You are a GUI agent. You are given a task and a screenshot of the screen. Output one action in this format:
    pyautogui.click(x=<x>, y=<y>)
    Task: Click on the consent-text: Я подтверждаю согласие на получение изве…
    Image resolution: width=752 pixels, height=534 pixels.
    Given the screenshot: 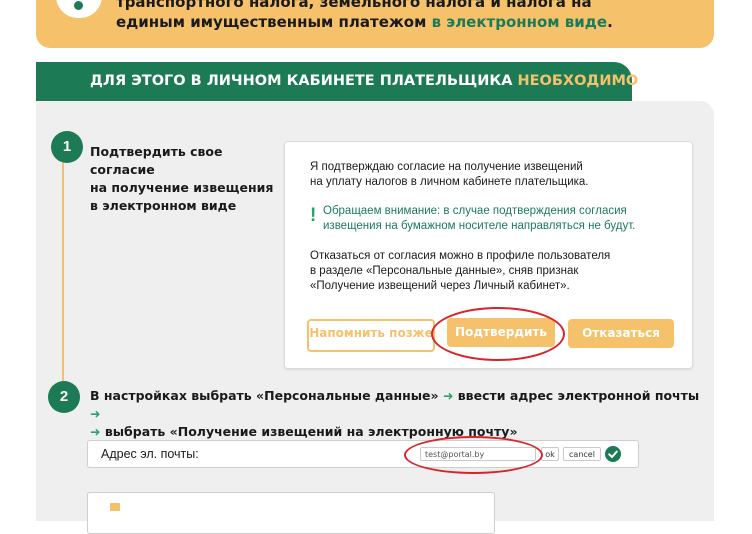 What is the action you would take?
    pyautogui.click(x=449, y=175)
    